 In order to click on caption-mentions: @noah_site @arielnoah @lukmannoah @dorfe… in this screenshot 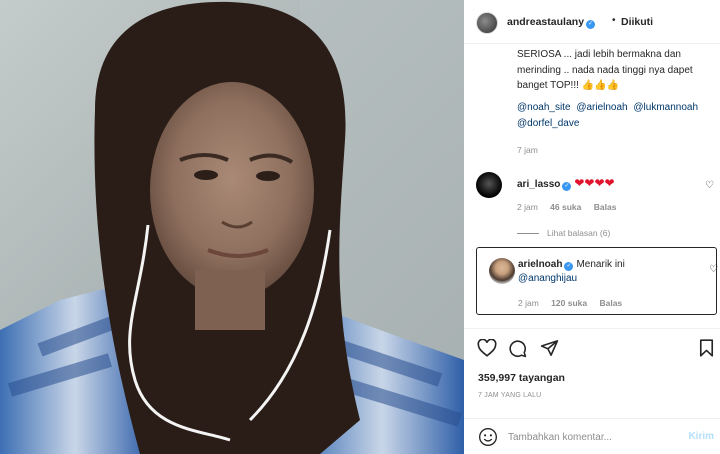, I will do `click(615, 115)`.